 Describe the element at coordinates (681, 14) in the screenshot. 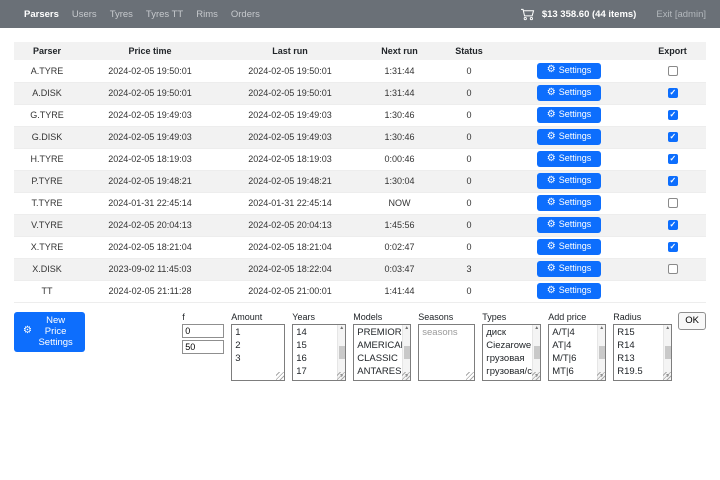

I see `exit-link: Exit [admin]` at that location.